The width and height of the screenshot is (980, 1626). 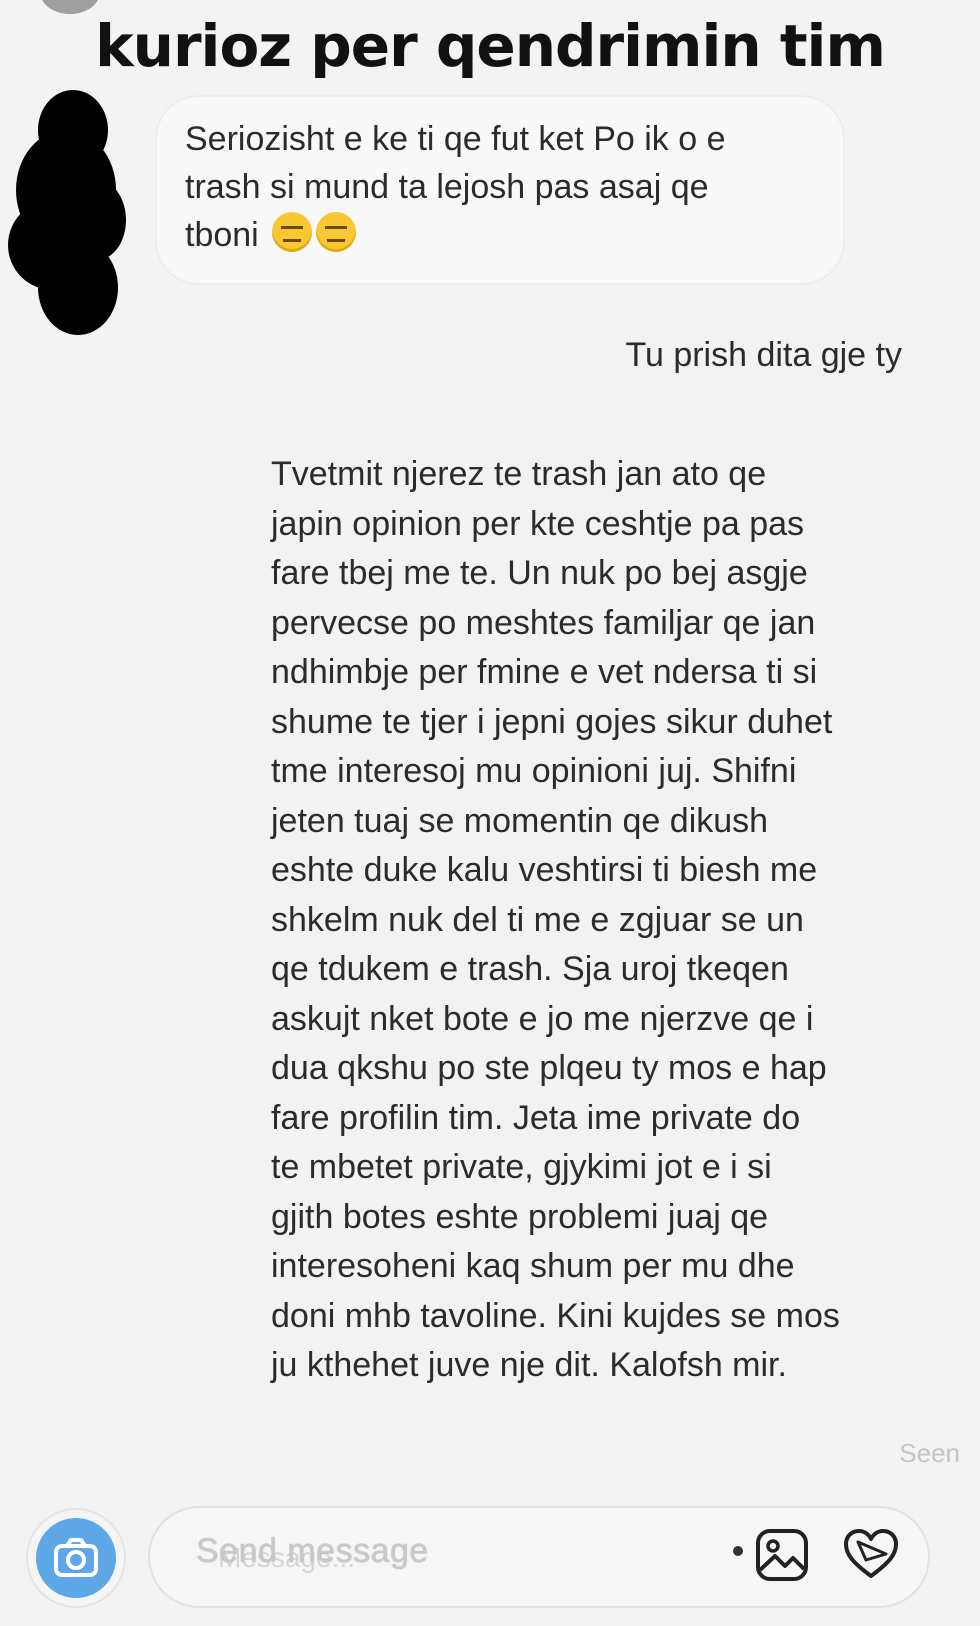 I want to click on camera-button, so click(x=76, y=1558).